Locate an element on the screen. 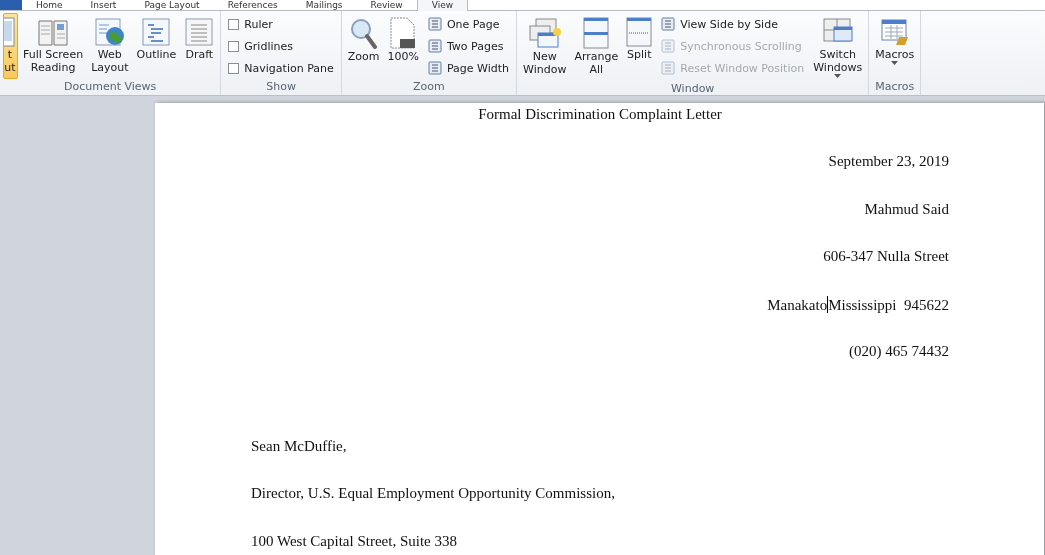  ribbon-button: Arrange All is located at coordinates (596, 46).